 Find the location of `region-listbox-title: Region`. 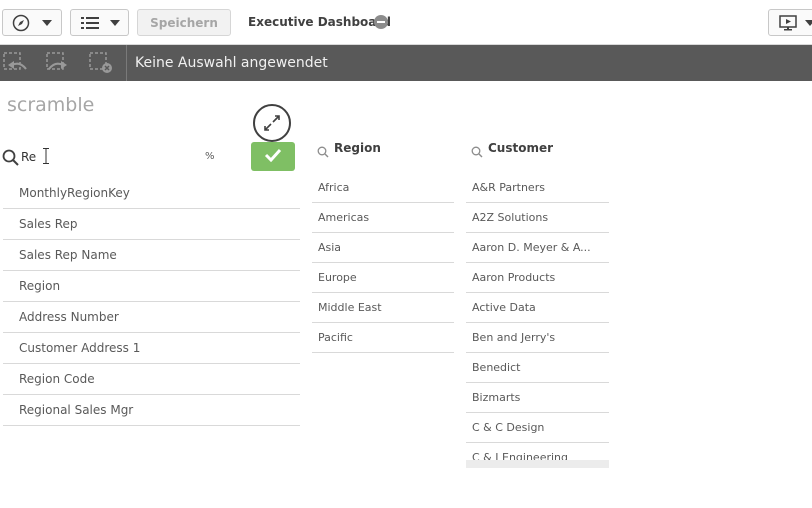

region-listbox-title: Region is located at coordinates (357, 148).